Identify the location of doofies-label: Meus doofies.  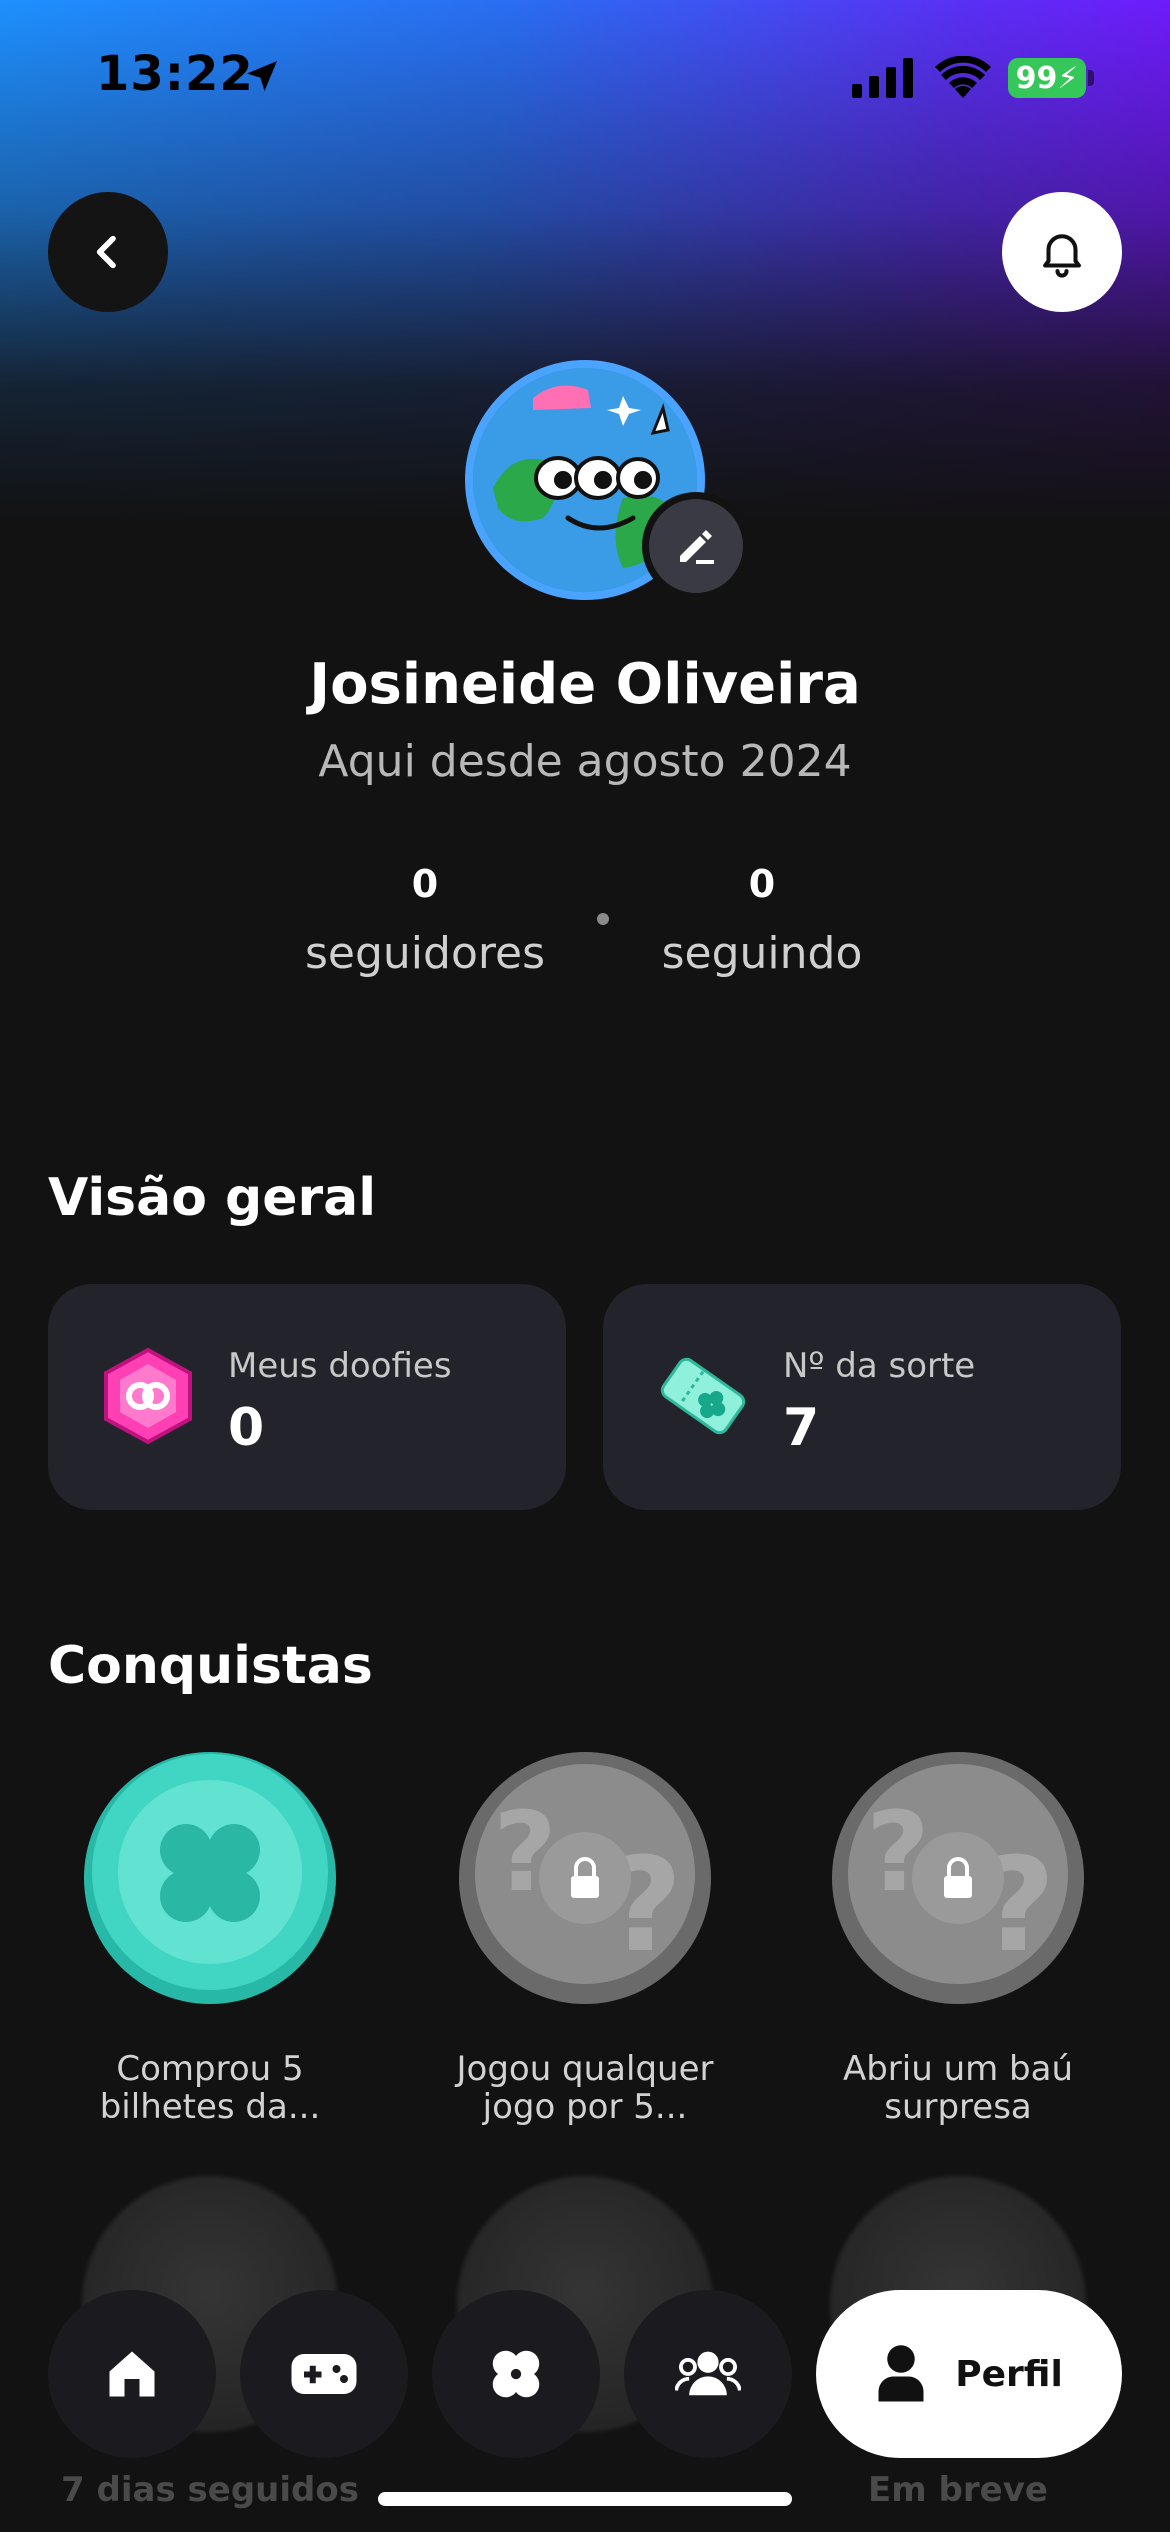
(340, 1366).